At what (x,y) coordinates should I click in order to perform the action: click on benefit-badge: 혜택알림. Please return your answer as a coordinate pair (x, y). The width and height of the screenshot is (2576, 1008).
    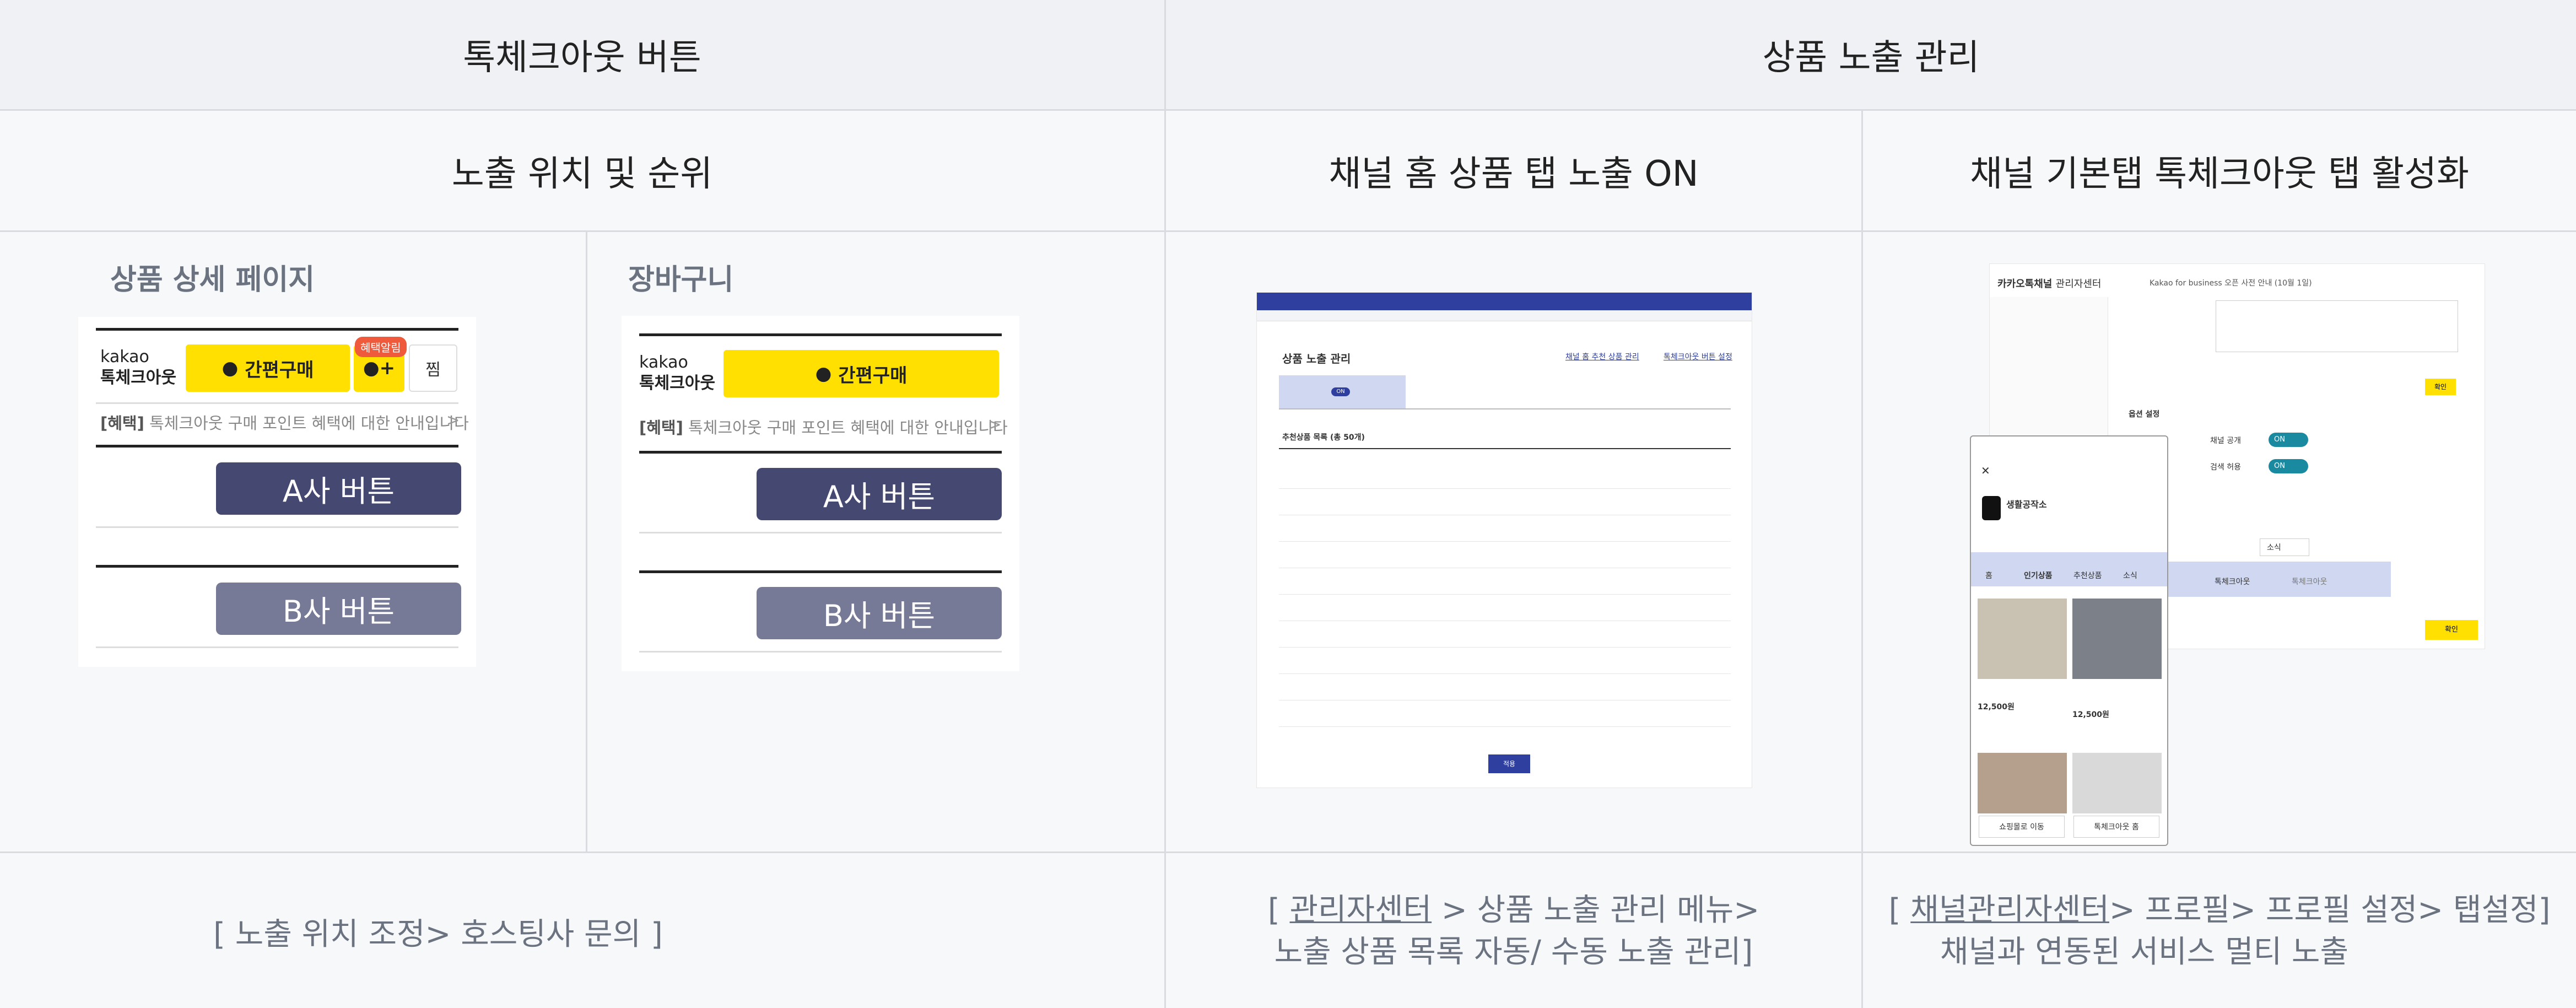
    Looking at the image, I should click on (381, 347).